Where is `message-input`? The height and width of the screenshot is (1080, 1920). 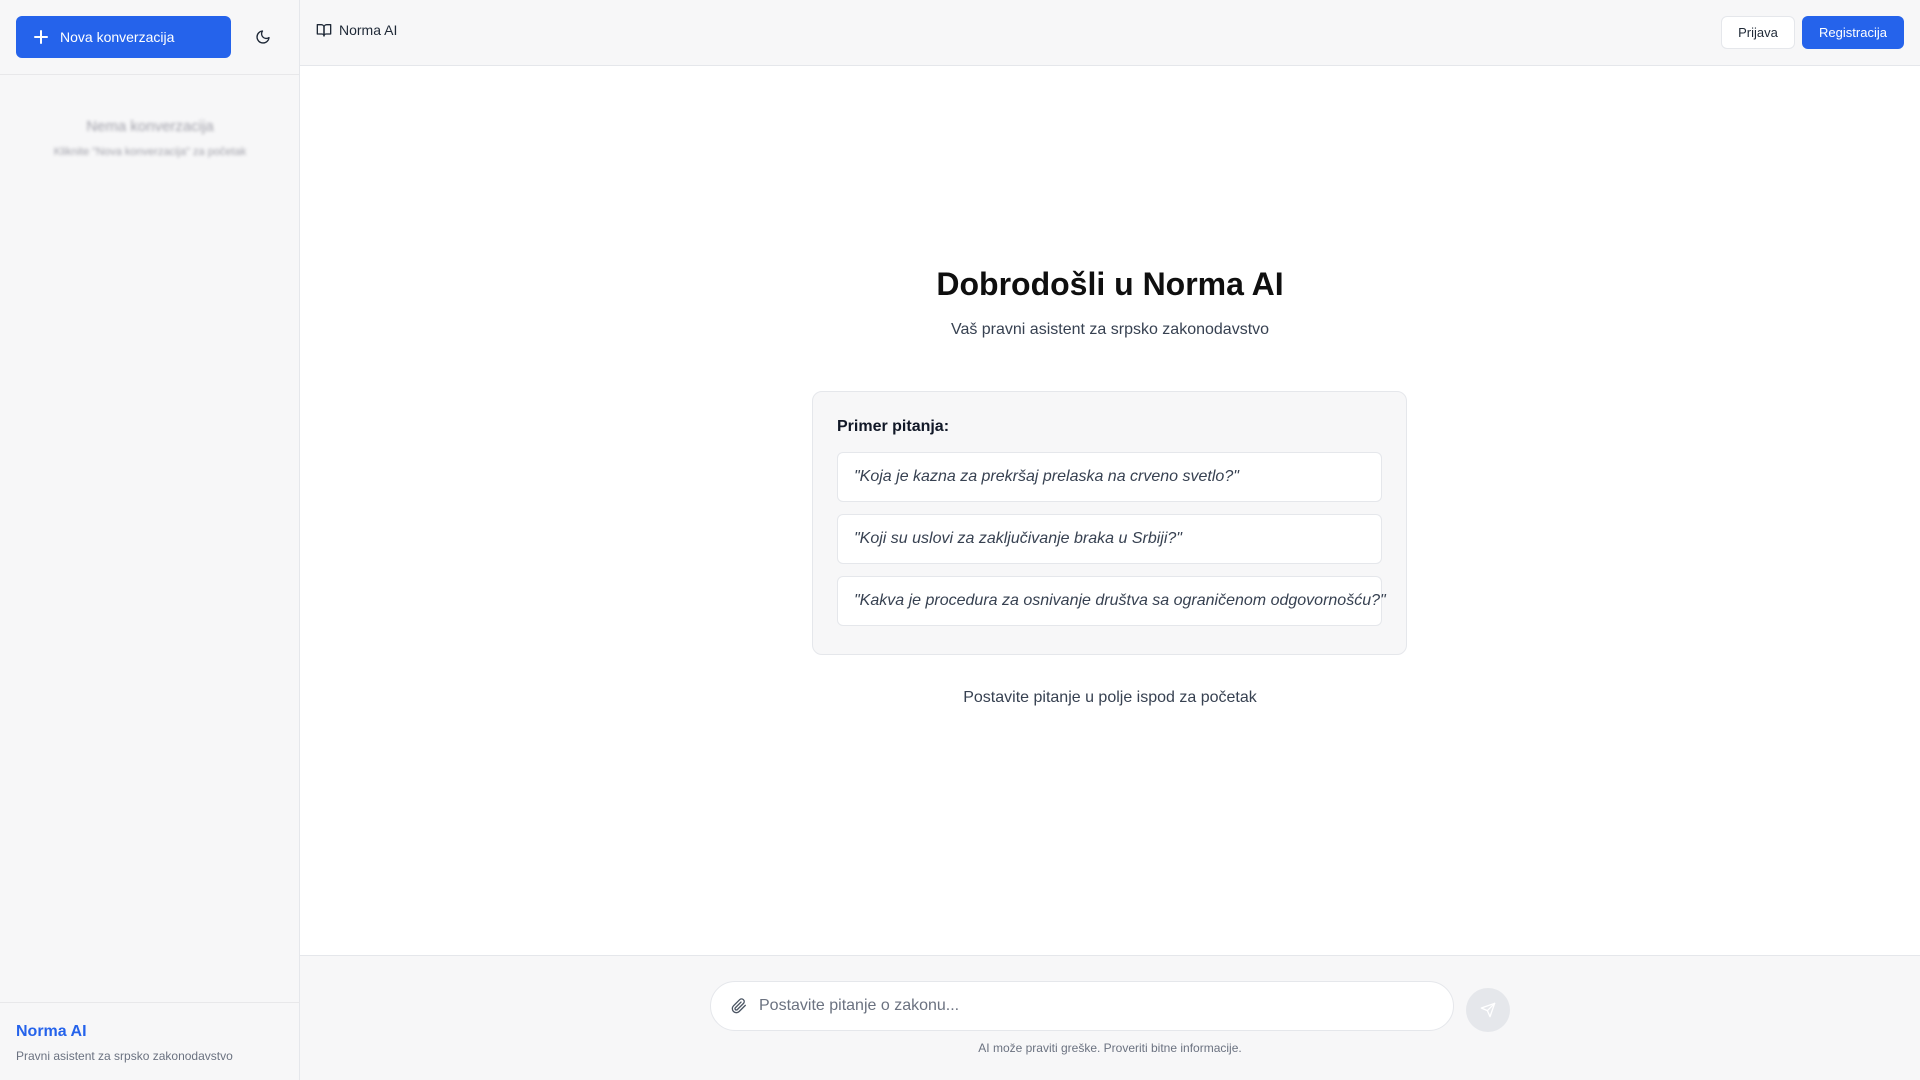 message-input is located at coordinates (1089, 1006).